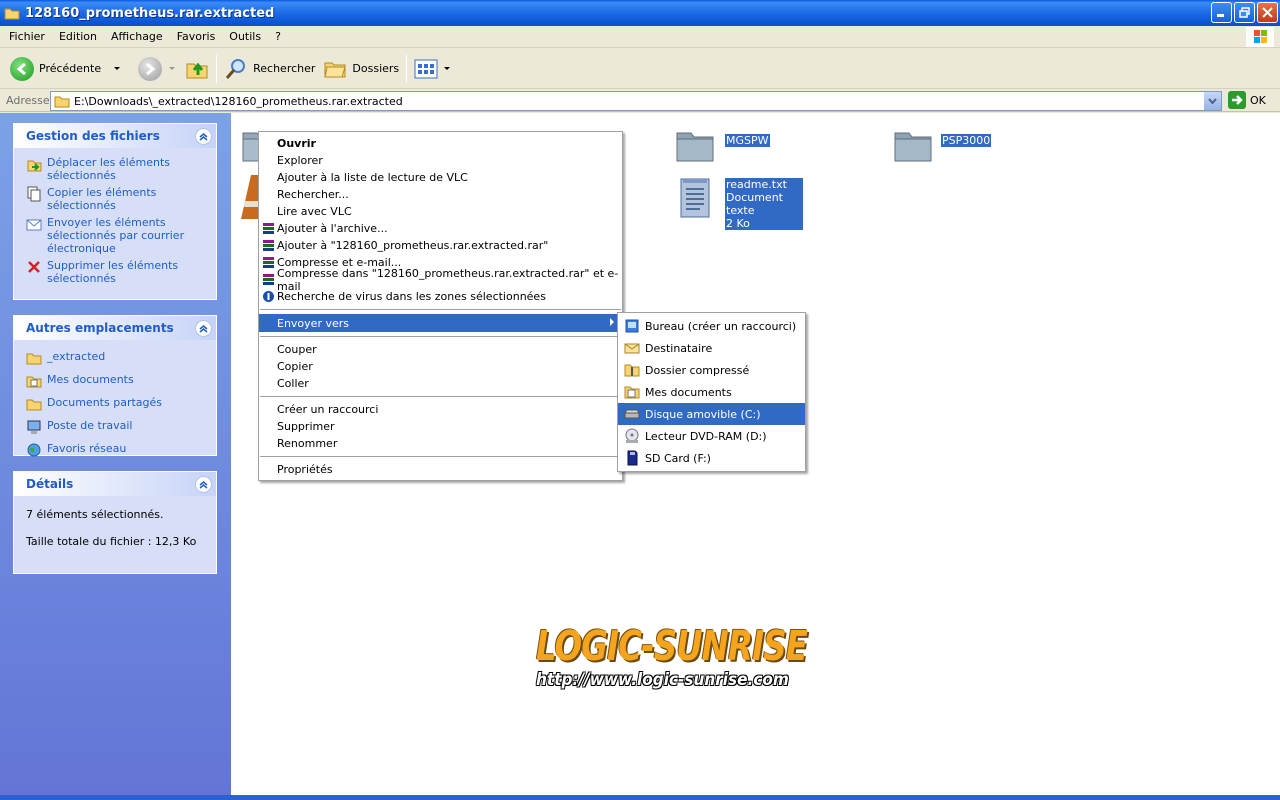 This screenshot has width=1280, height=800. What do you see at coordinates (95, 514) in the screenshot?
I see `details-selected-count: 7 éléments sélectionnés.` at bounding box center [95, 514].